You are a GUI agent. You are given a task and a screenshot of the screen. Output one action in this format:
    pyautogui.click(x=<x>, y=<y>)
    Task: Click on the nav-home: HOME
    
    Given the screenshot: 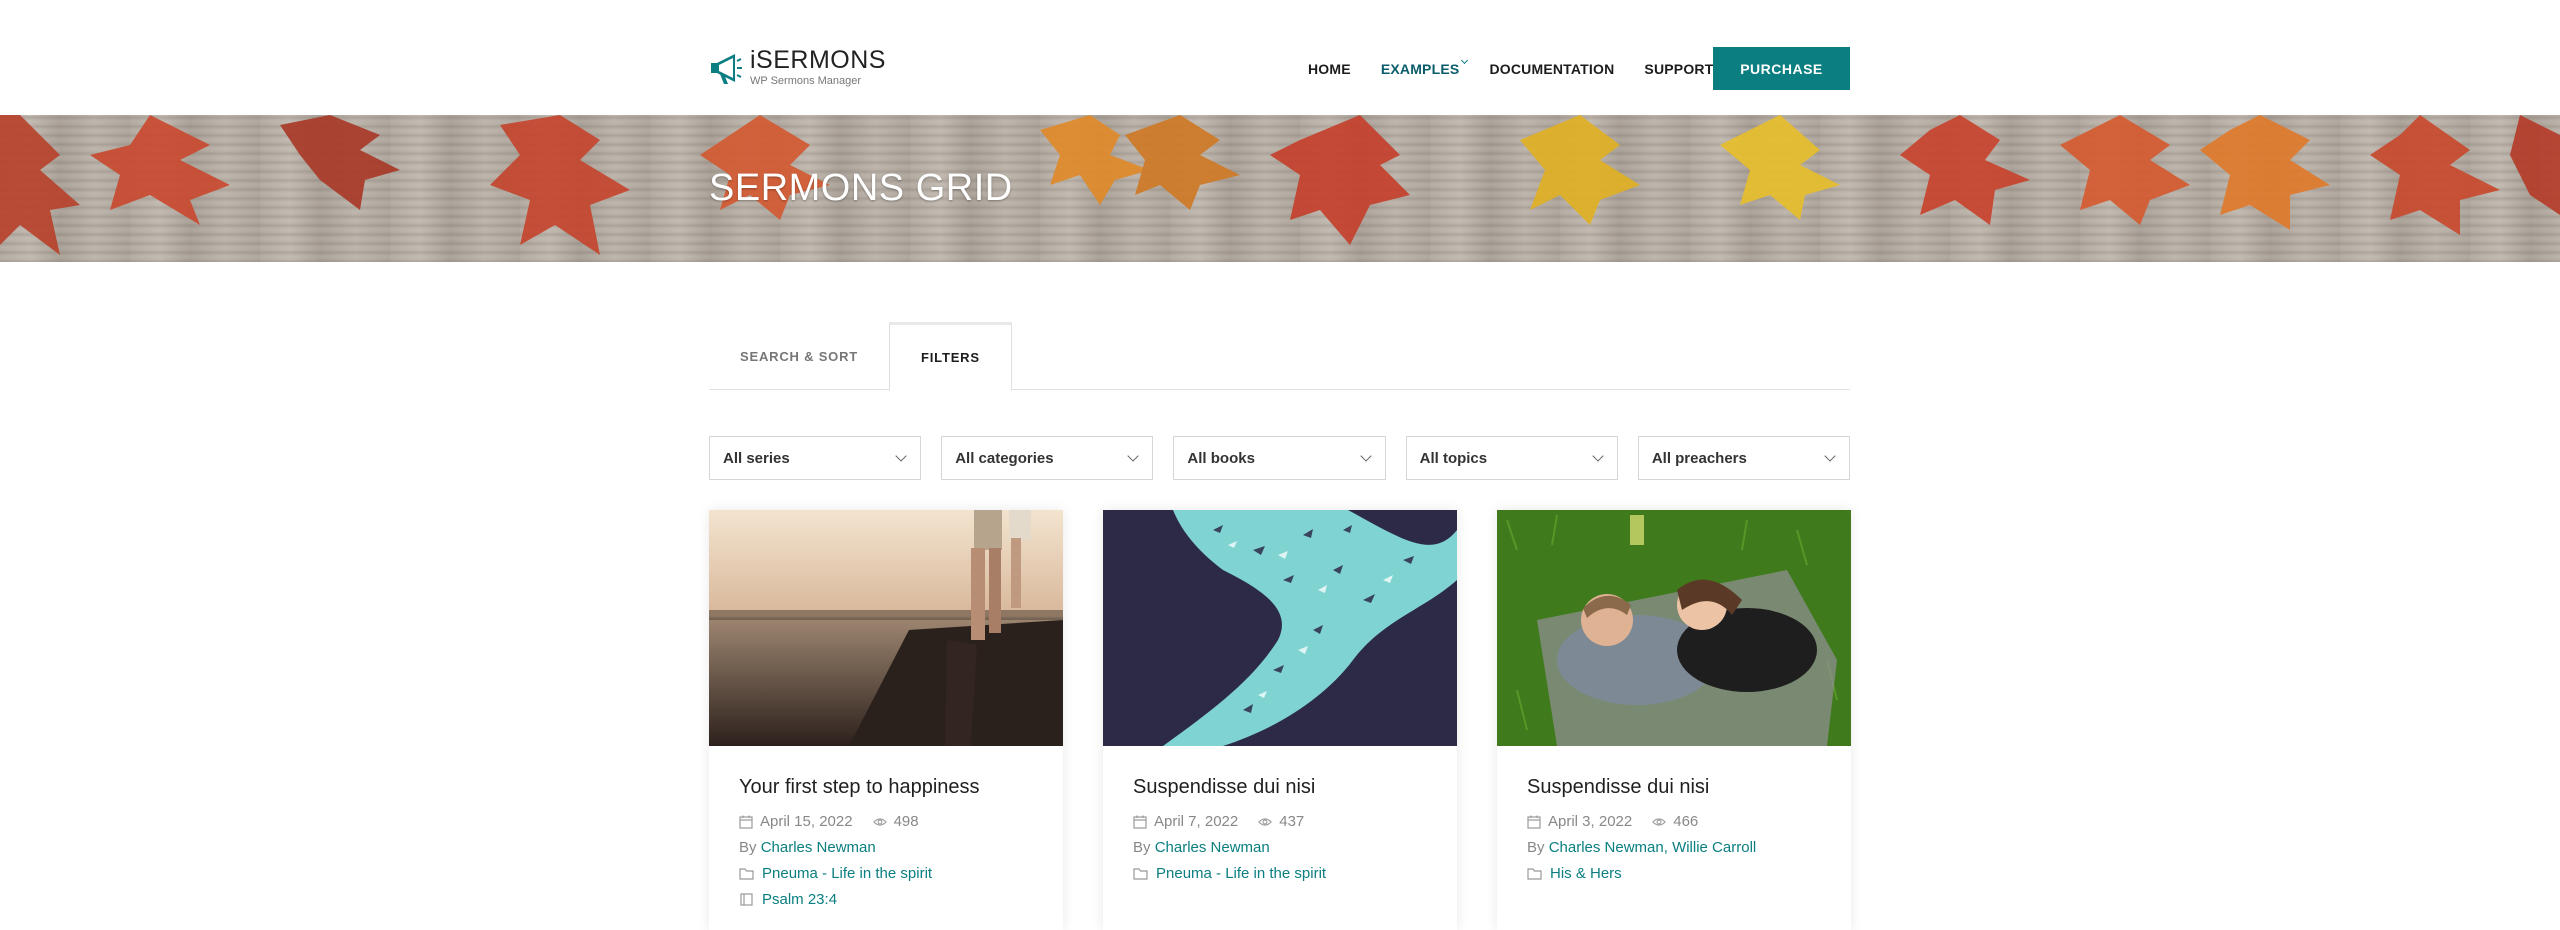 What is the action you would take?
    pyautogui.click(x=1329, y=69)
    